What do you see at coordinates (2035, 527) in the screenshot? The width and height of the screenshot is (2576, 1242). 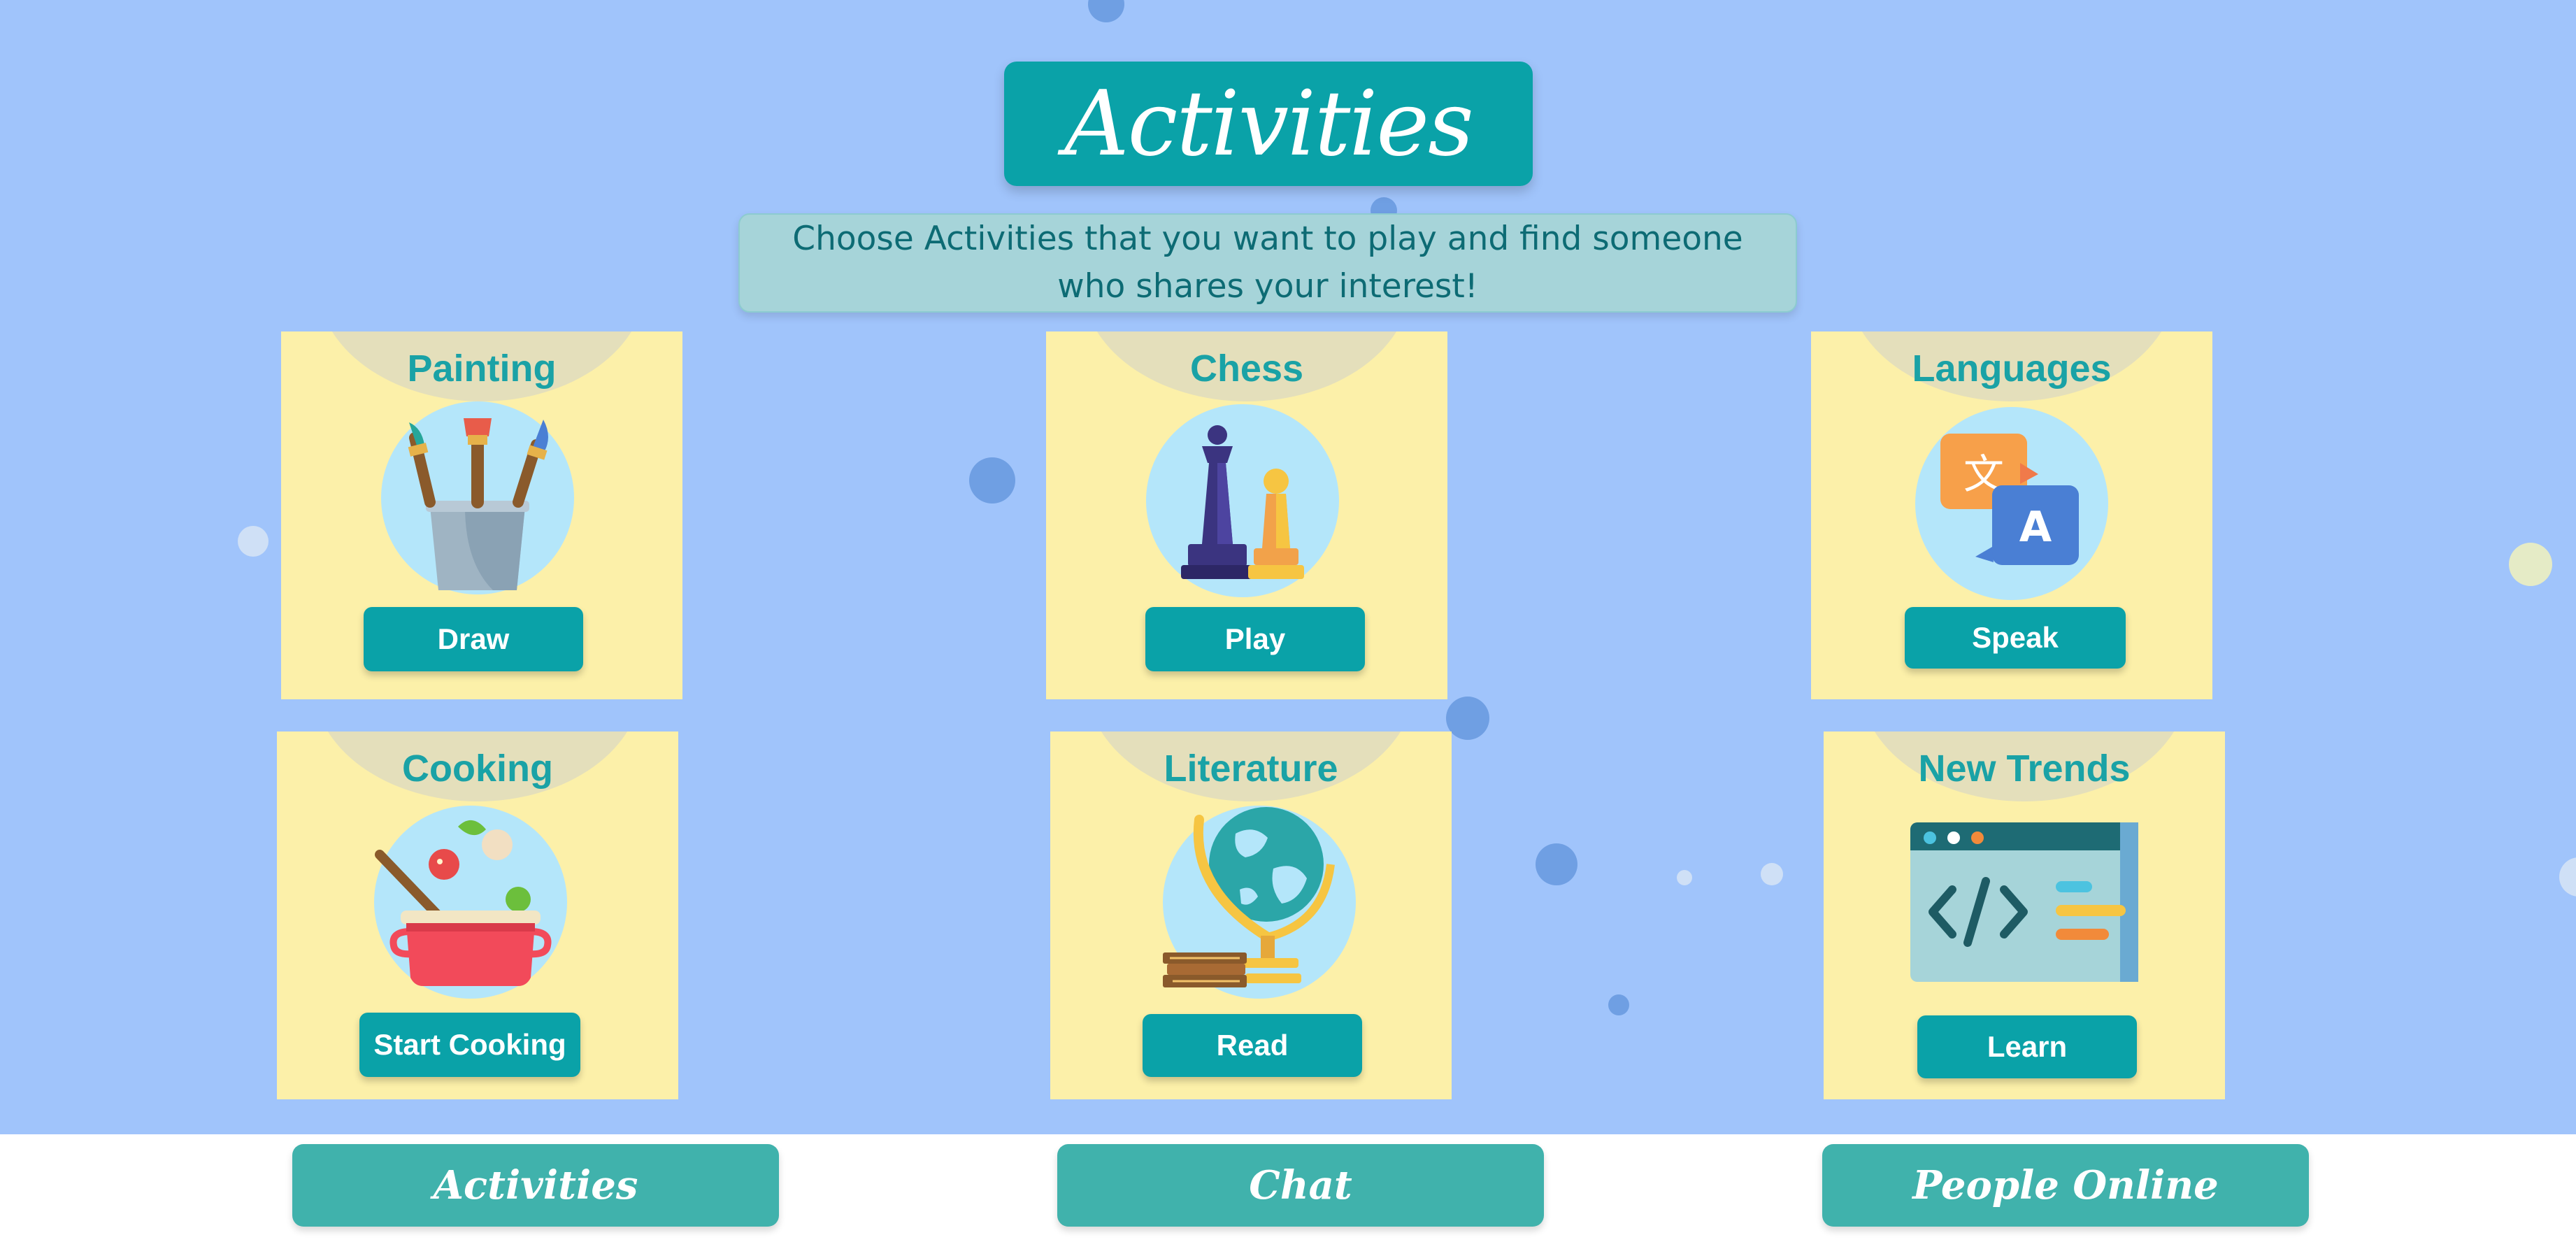 I see `svg-text: A` at bounding box center [2035, 527].